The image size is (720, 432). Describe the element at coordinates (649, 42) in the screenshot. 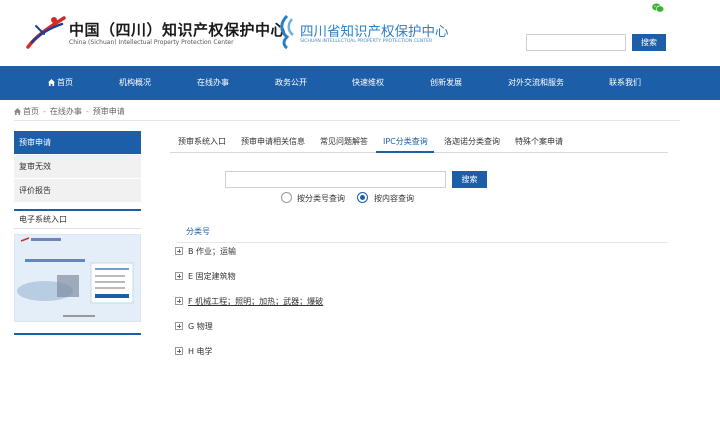

I see `site-search-button: 搜索` at that location.